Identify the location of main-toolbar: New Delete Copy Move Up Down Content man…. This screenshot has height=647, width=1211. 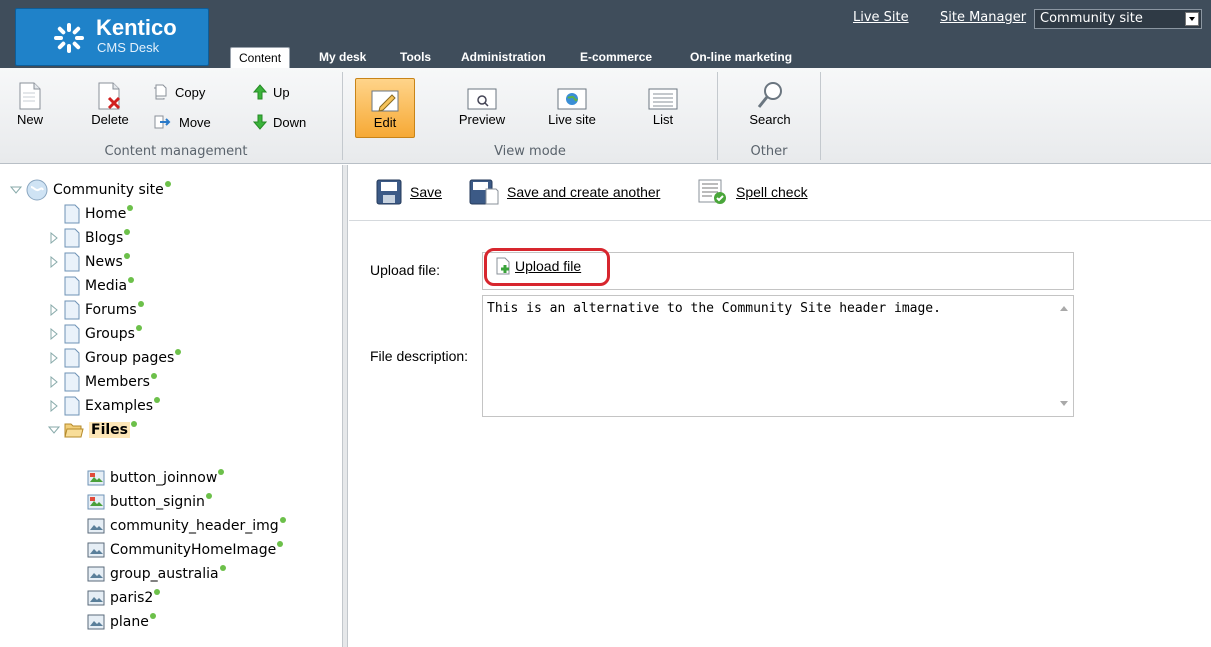
(605, 116).